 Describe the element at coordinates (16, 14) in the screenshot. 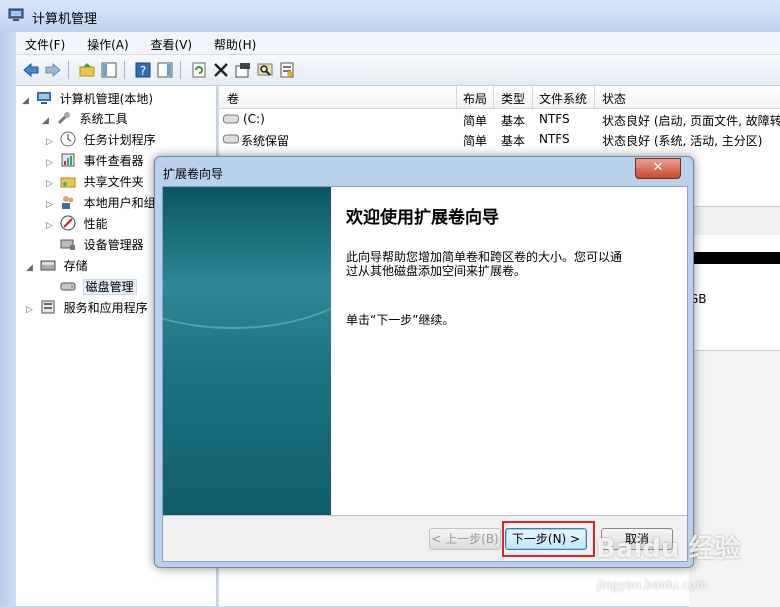

I see `computer-management-icon` at that location.